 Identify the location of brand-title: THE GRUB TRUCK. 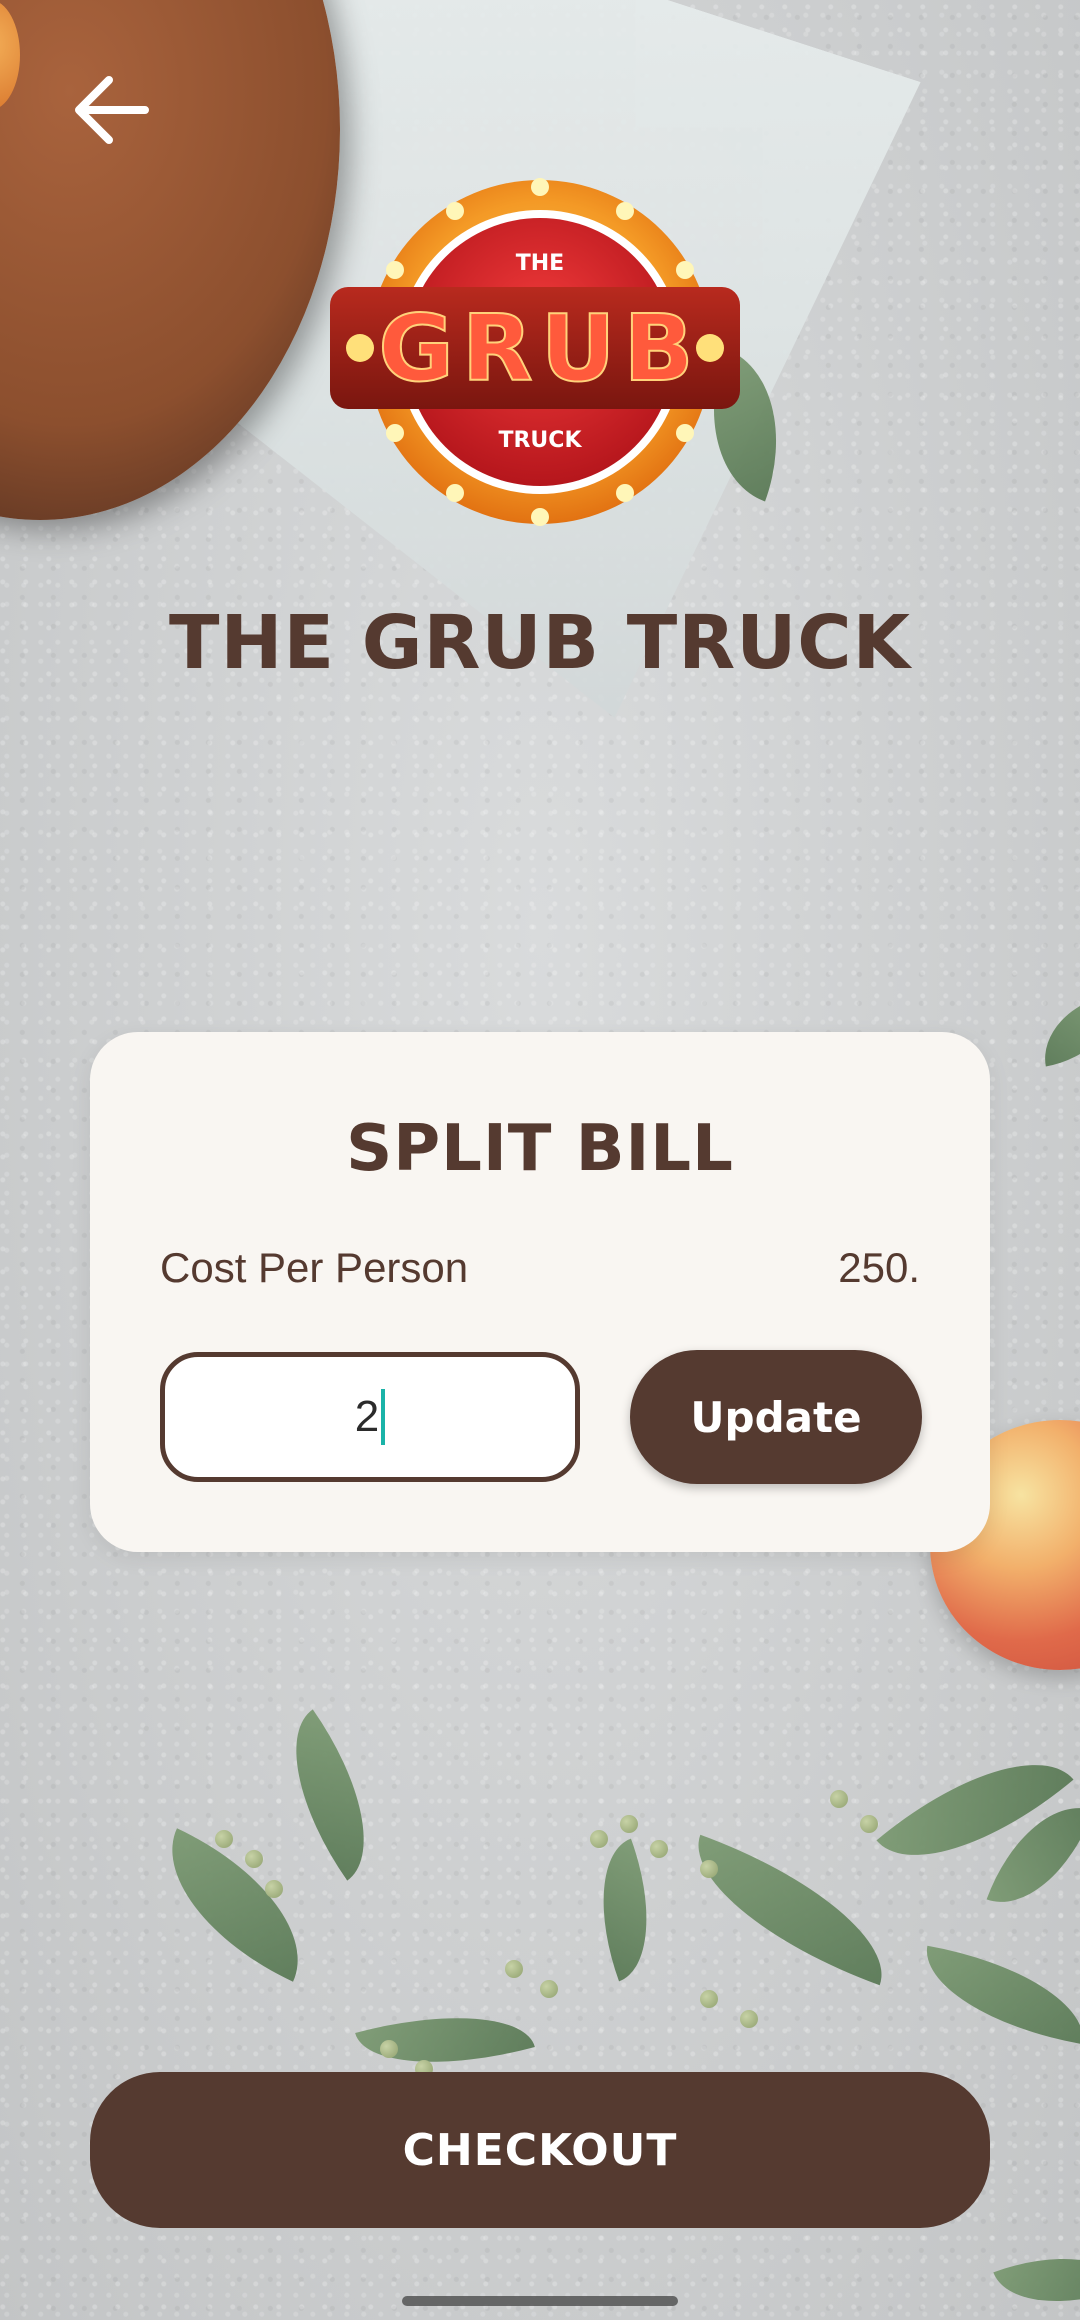
(540, 643).